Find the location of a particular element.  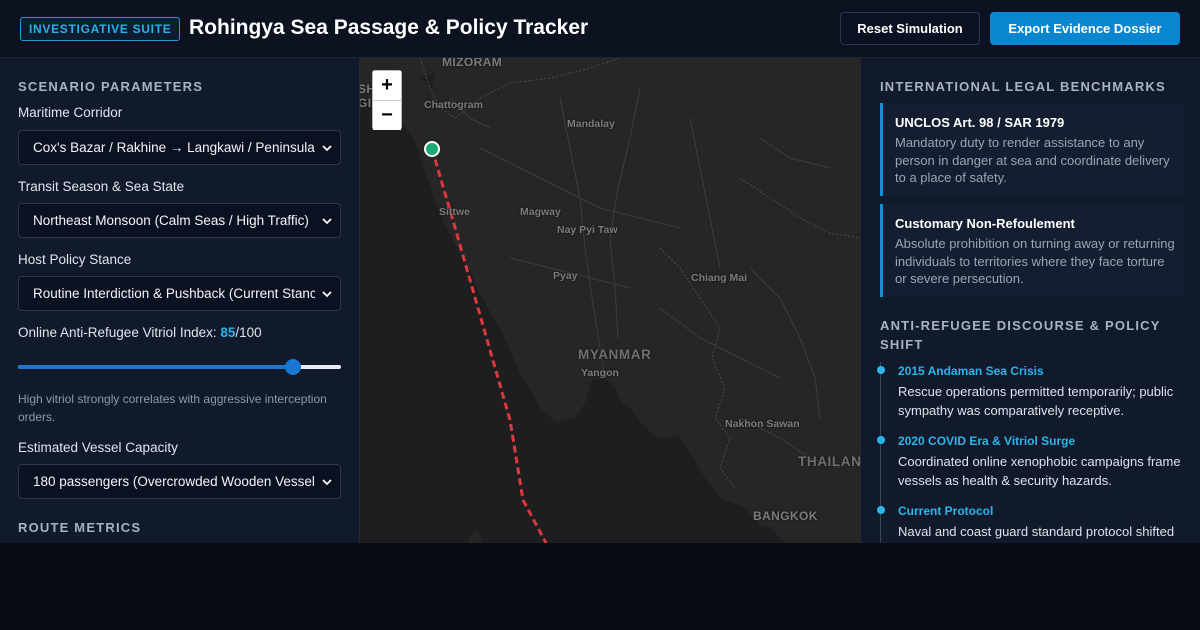

zoom-in-button: + is located at coordinates (387, 85).